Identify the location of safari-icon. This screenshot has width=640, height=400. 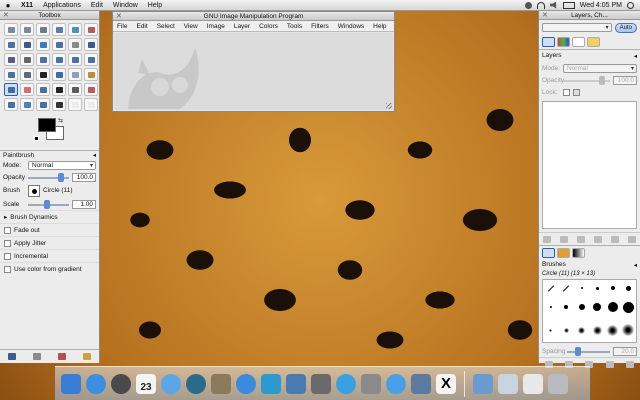
(171, 383).